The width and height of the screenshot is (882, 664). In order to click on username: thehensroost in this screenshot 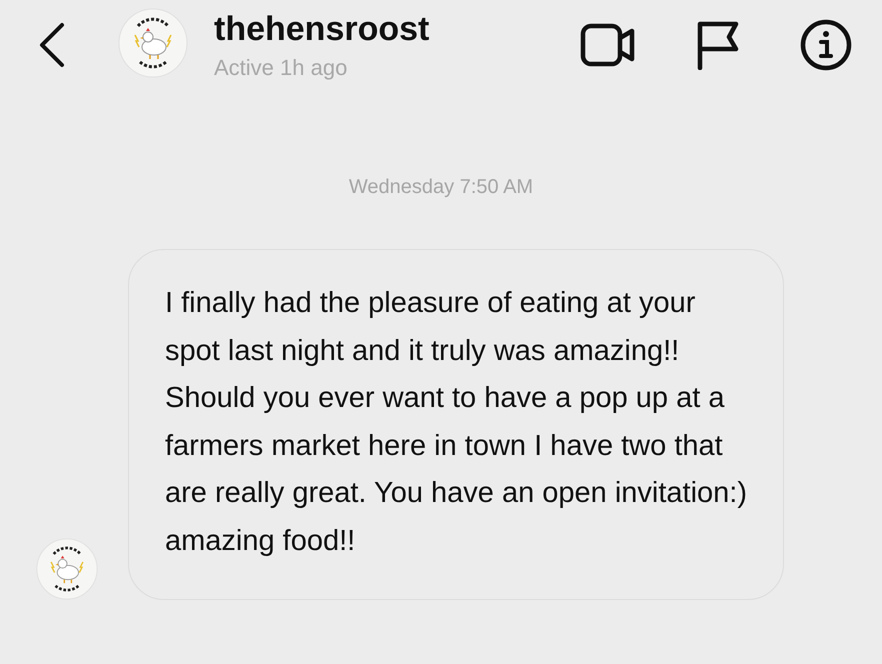, I will do `click(322, 29)`.